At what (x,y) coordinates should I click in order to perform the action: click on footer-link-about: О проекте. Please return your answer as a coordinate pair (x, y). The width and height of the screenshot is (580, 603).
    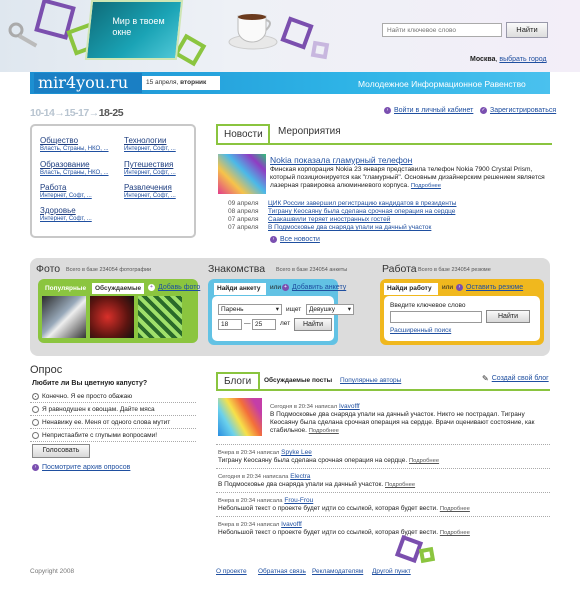
    Looking at the image, I should click on (231, 571).